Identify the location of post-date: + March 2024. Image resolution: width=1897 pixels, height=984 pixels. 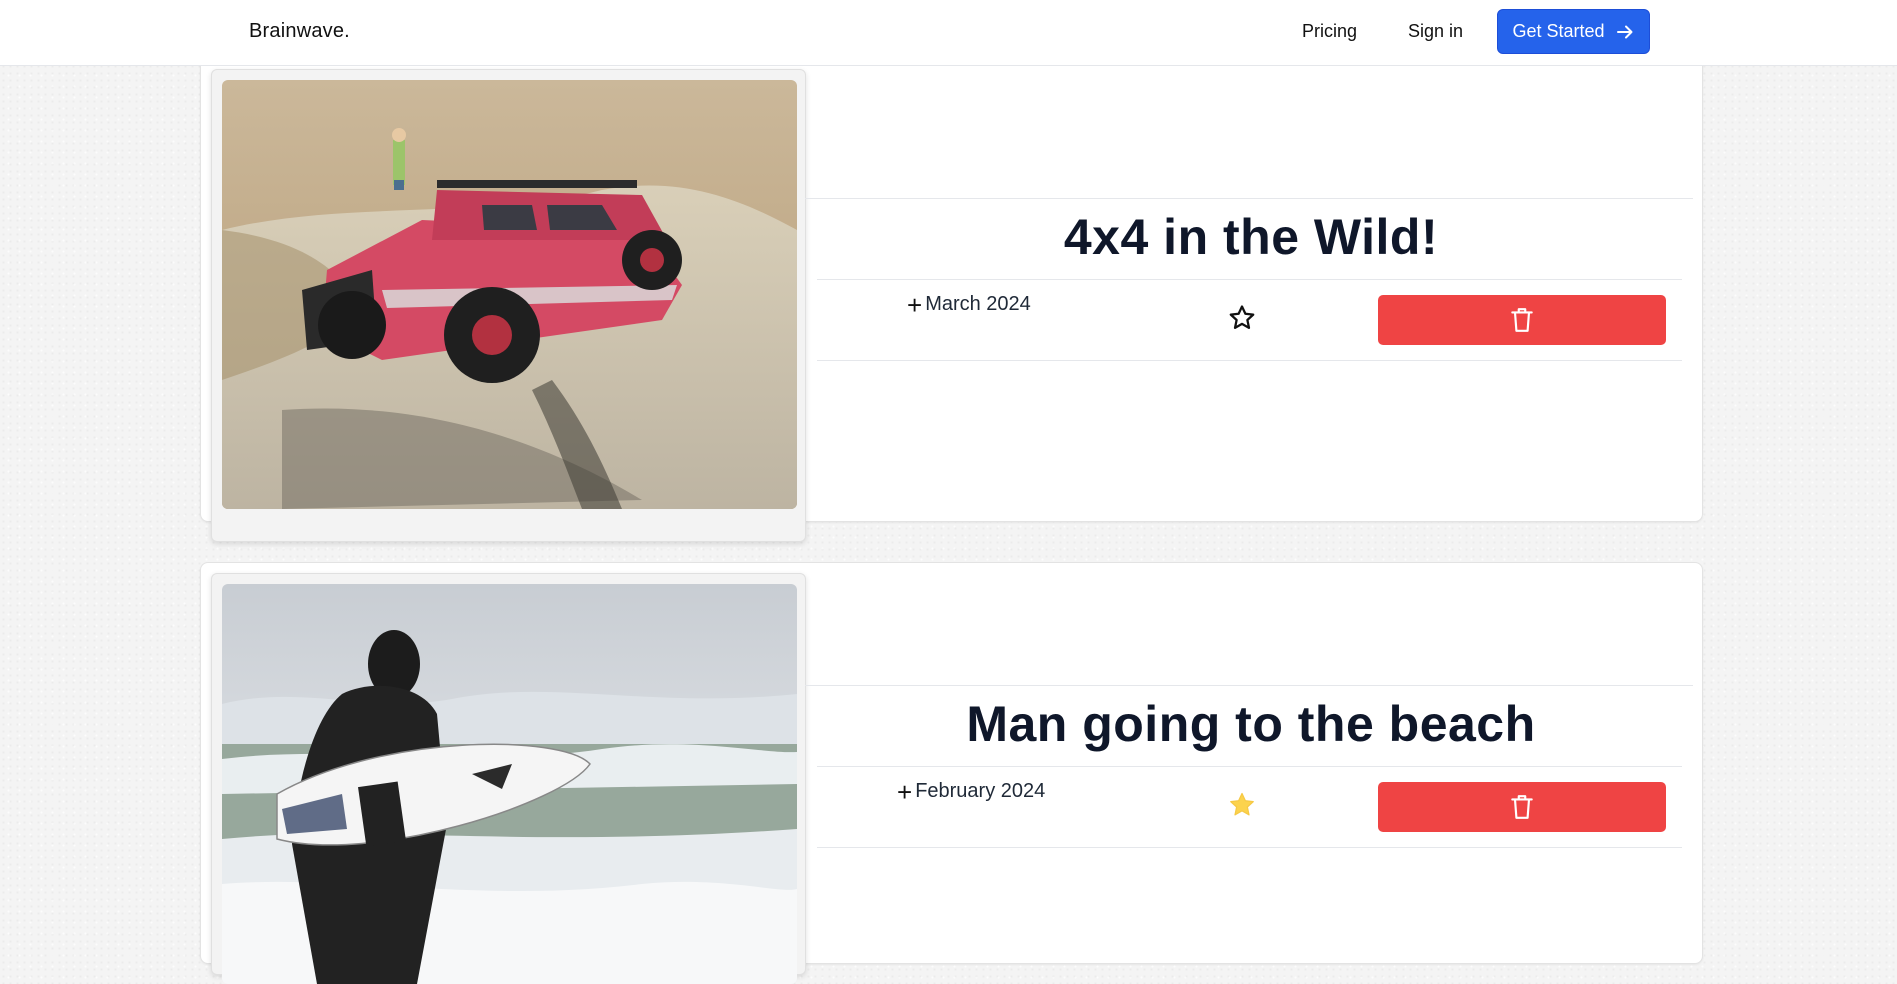
(969, 304).